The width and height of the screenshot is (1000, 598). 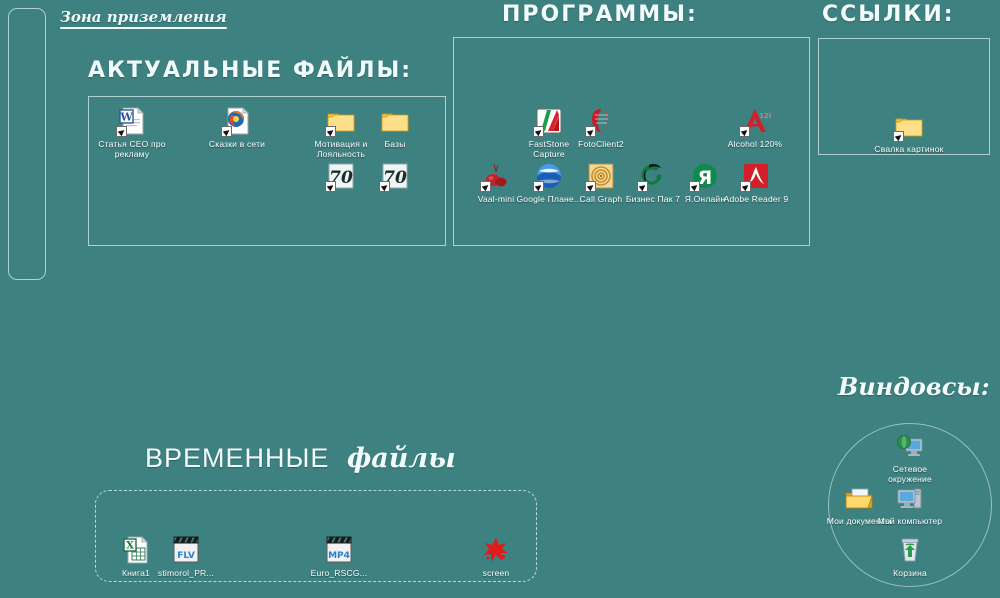 What do you see at coordinates (888, 14) in the screenshot?
I see `links-title: ССЫЛКИ:` at bounding box center [888, 14].